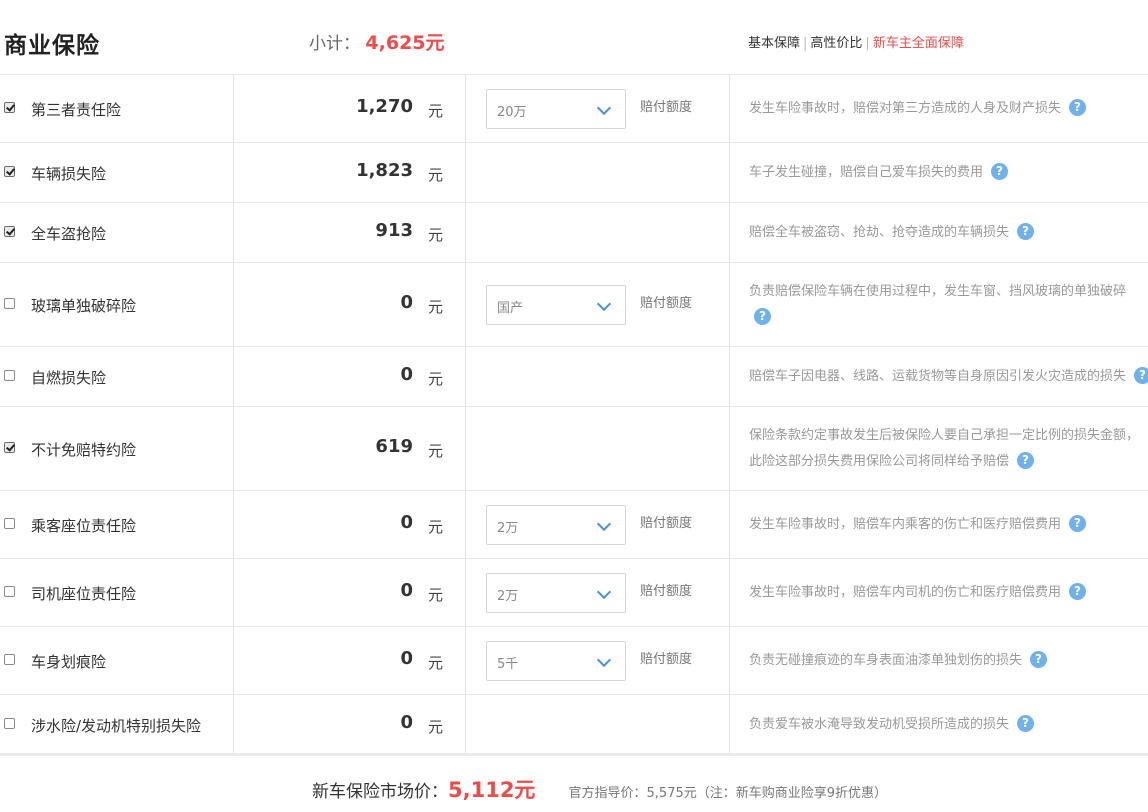 This screenshot has width=1148, height=812. What do you see at coordinates (69, 234) in the screenshot?
I see `insurance-name: 全车盗抢险` at bounding box center [69, 234].